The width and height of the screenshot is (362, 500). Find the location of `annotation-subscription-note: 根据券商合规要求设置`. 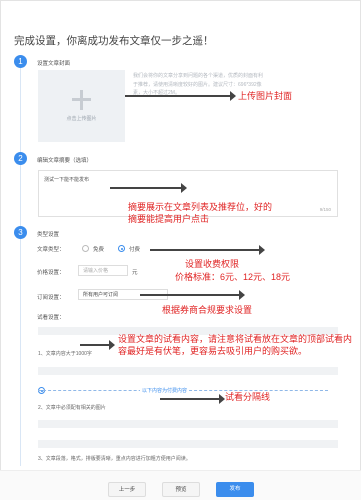

annotation-subscription-note: 根据券商合规要求设置 is located at coordinates (207, 310).